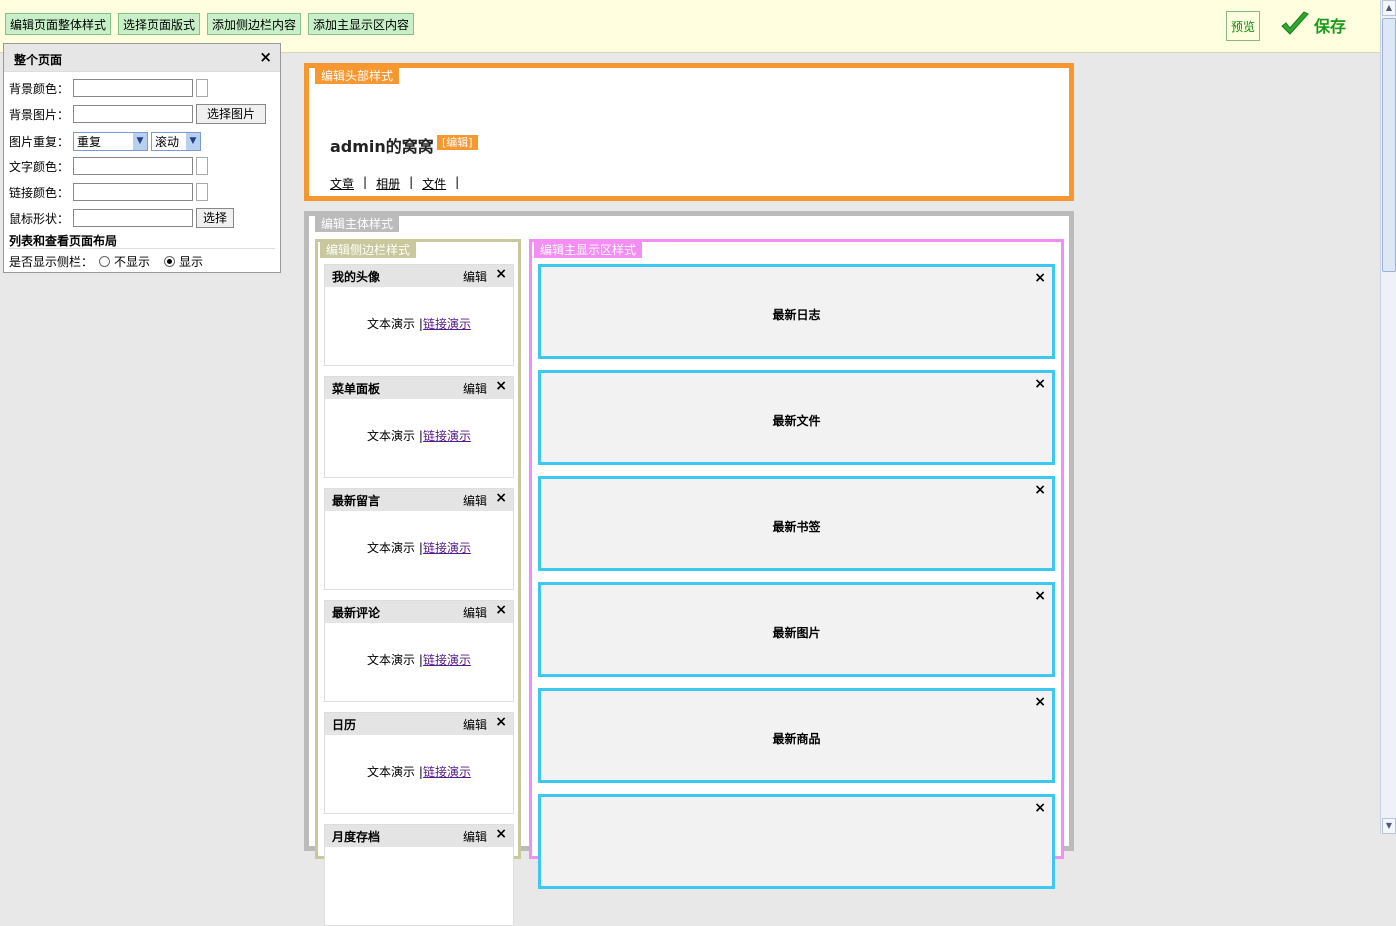 Image resolution: width=1396 pixels, height=926 pixels. I want to click on bg-color-input, so click(133, 88).